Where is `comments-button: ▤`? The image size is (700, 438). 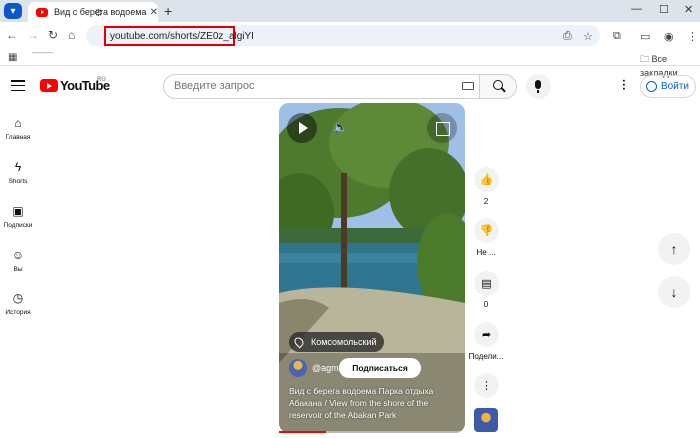 comments-button: ▤ is located at coordinates (486, 283).